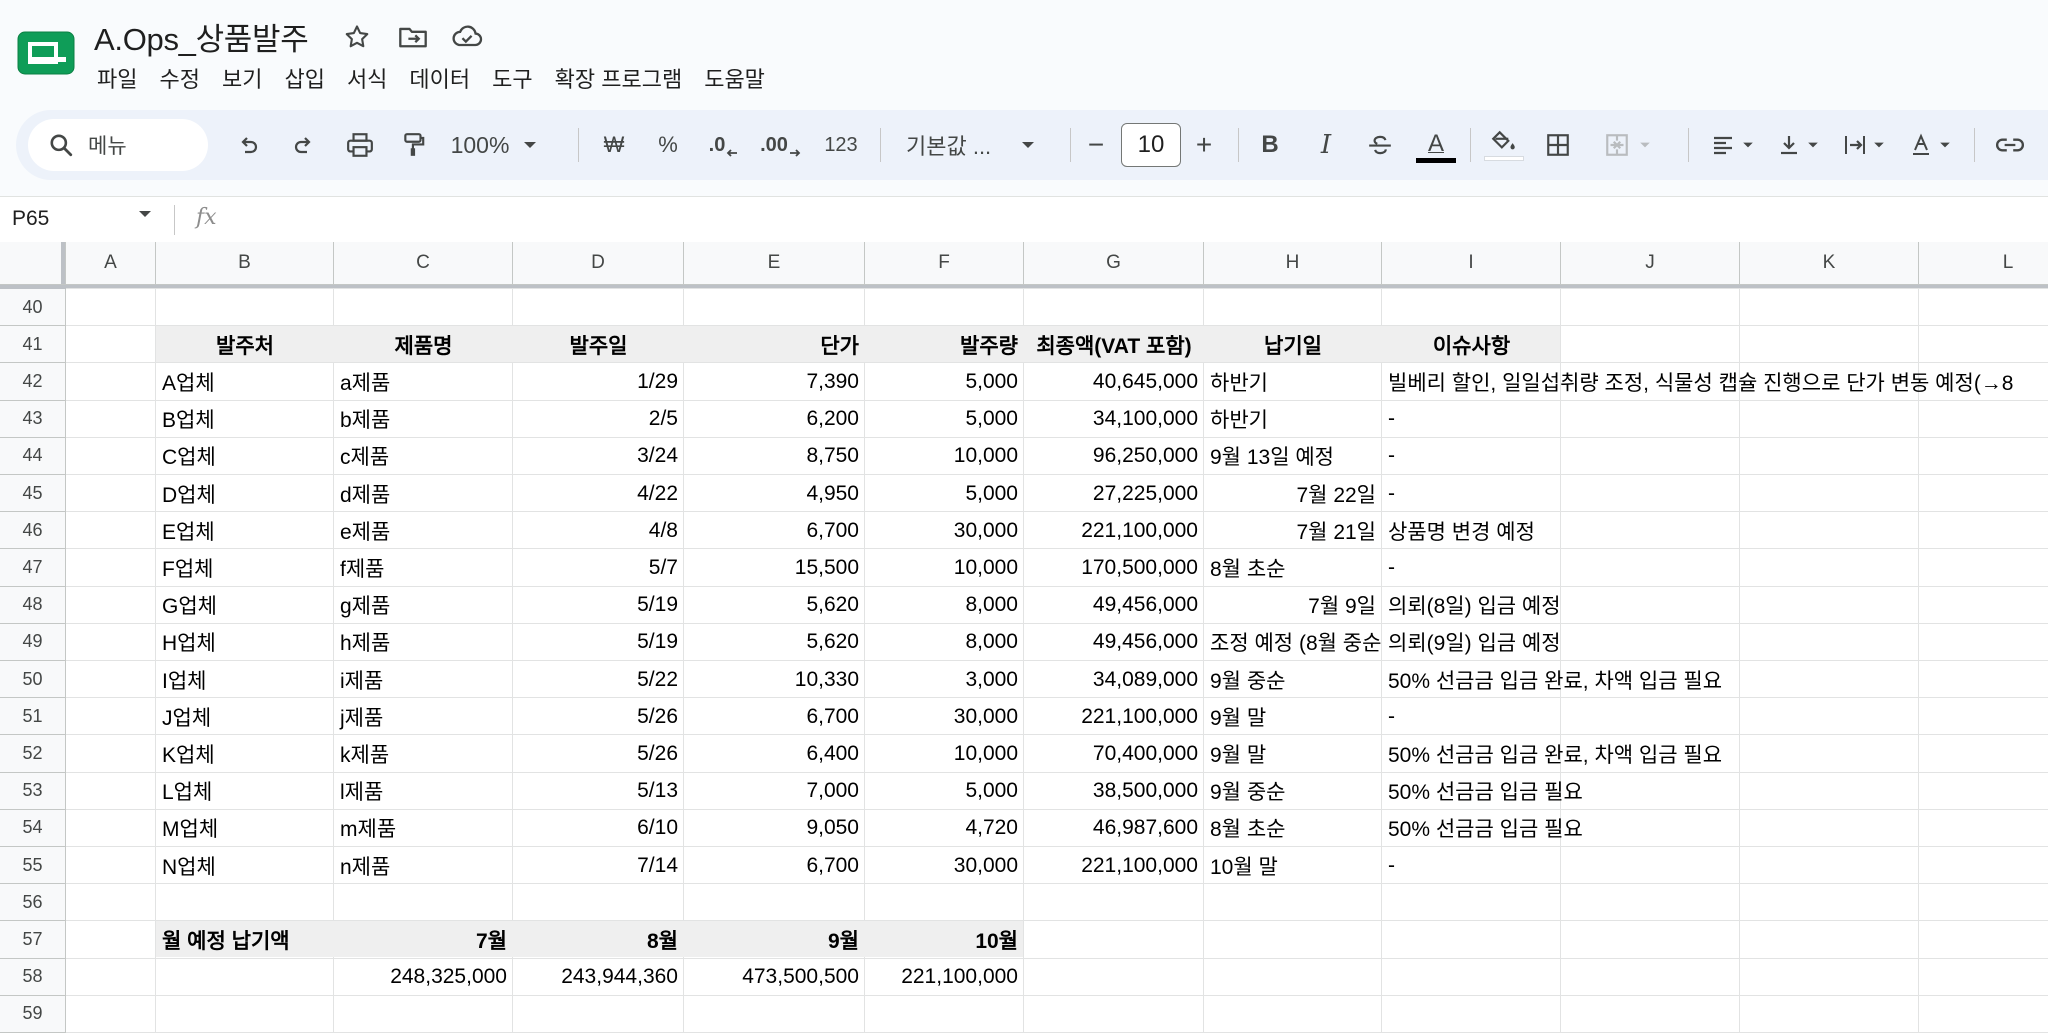  Describe the element at coordinates (423, 493) in the screenshot. I see `cell-product: d제품` at that location.